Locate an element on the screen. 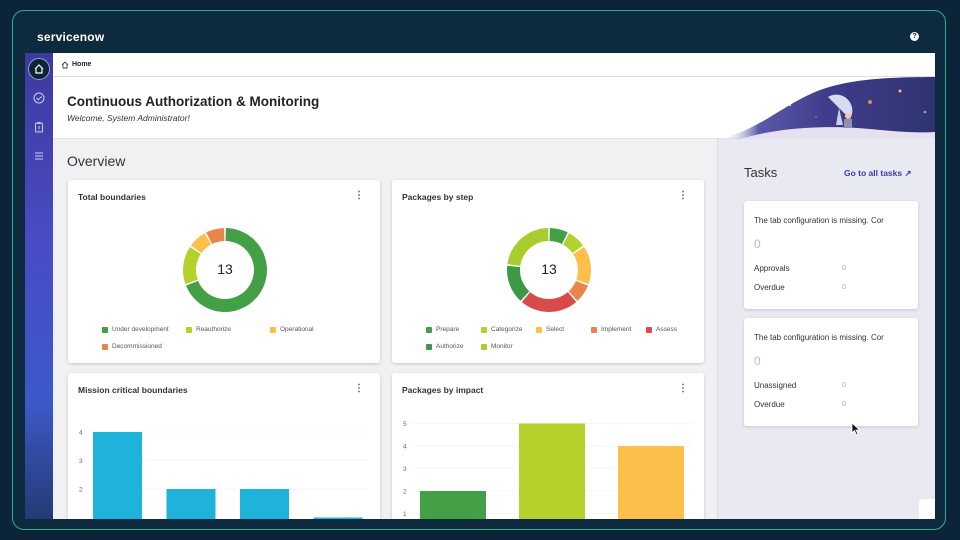 Image resolution: width=960 pixels, height=540 pixels. total-boundaries-donut: 13 is located at coordinates (225, 270).